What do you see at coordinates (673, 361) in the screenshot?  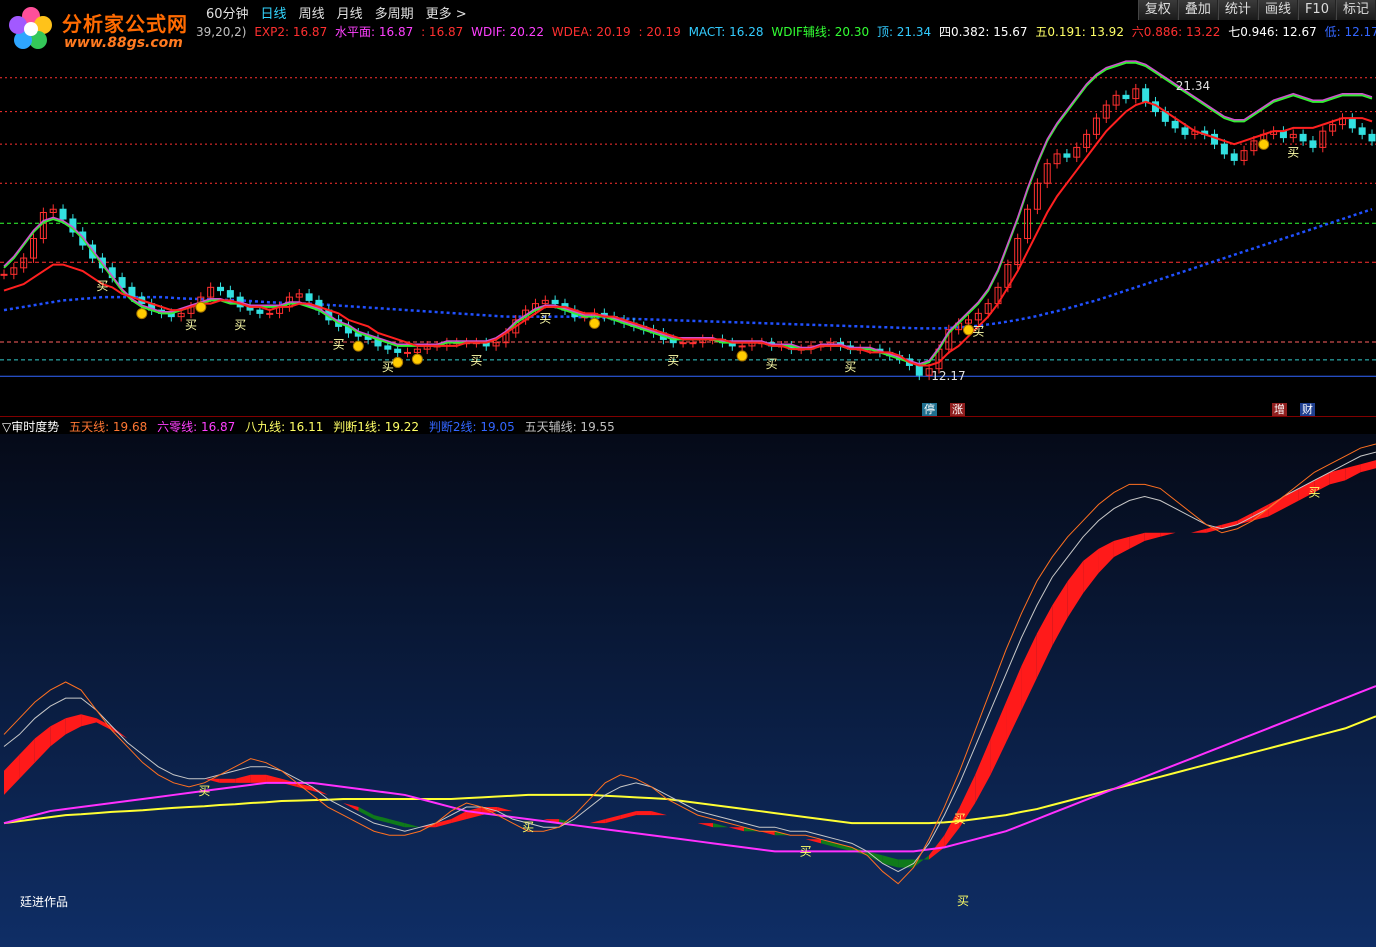 I see `buy-signal-label-7: 买` at bounding box center [673, 361].